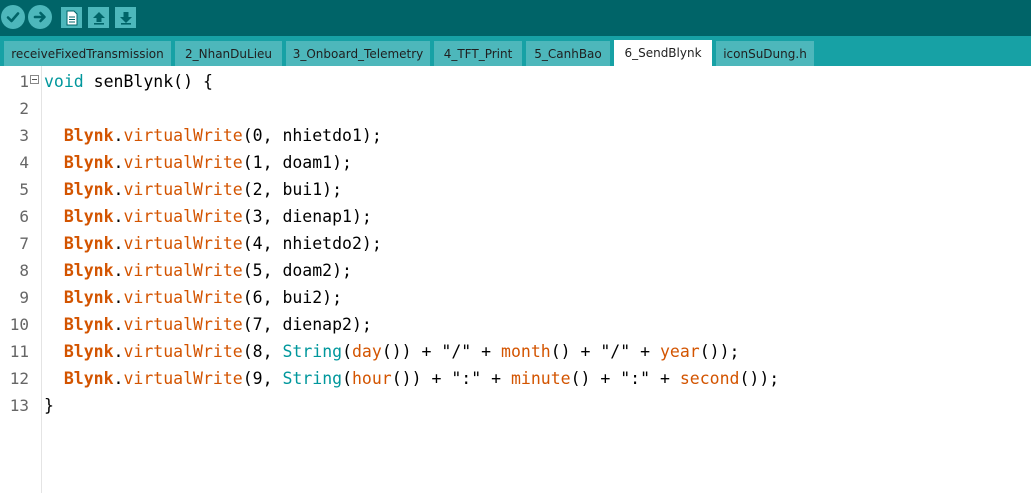 The height and width of the screenshot is (493, 1031). I want to click on code-line: Blynk.virtualWrite(5, doam2);, so click(198, 270).